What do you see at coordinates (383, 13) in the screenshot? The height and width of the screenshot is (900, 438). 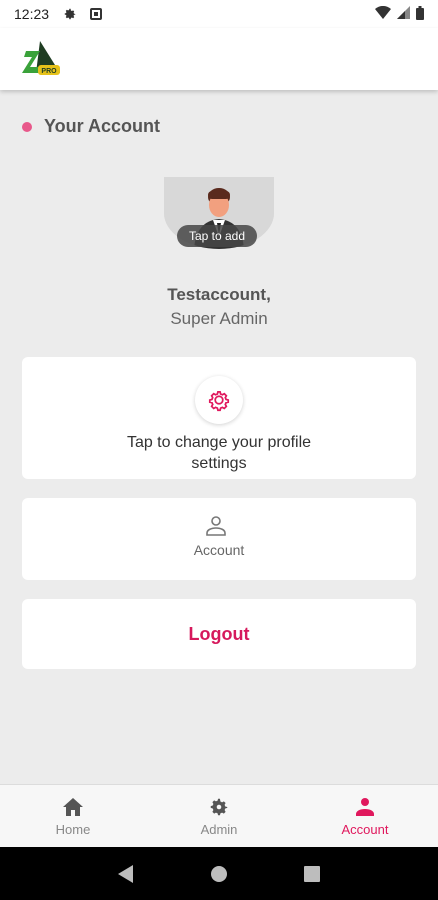 I see `wifi-icon` at bounding box center [383, 13].